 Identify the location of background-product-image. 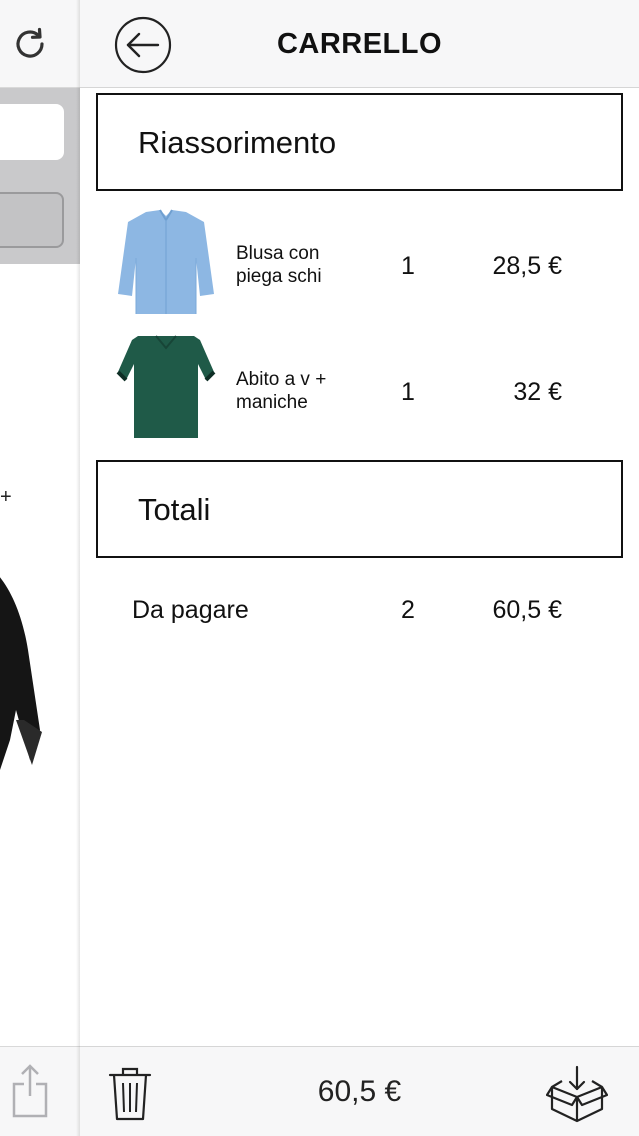
(25, 700).